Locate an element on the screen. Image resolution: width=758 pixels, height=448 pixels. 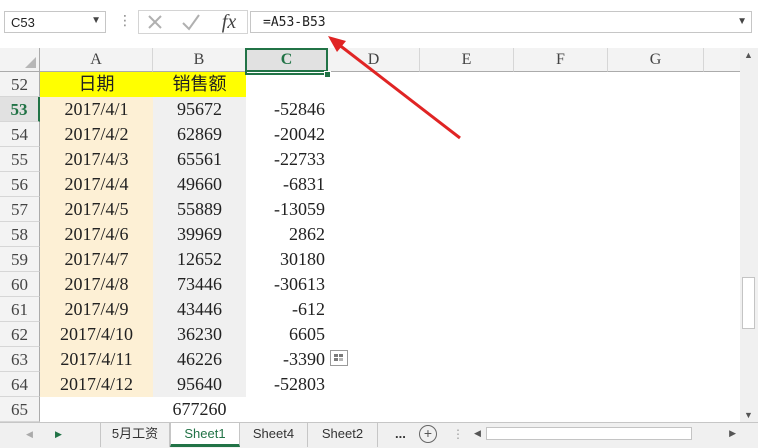
sales-cell: 62869 is located at coordinates (199, 134).